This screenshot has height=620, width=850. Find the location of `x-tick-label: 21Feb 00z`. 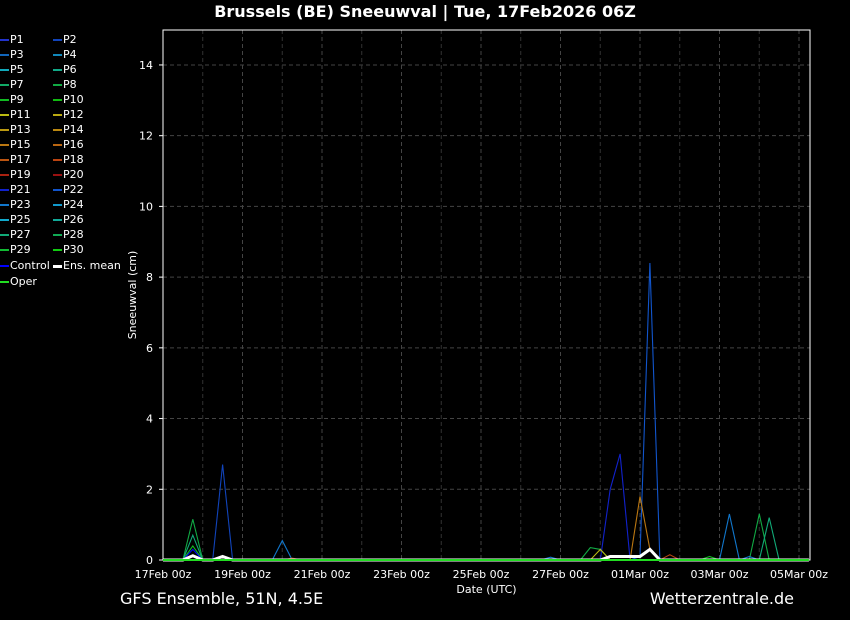

x-tick-label: 21Feb 00z is located at coordinates (322, 574).